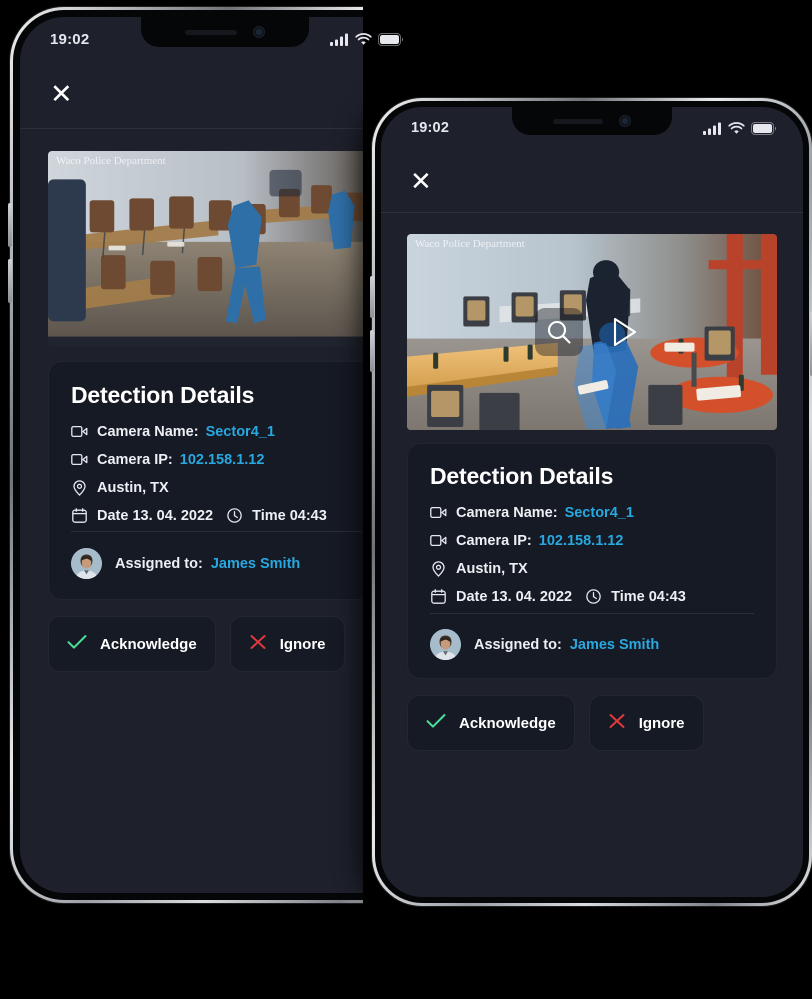  What do you see at coordinates (225, 244) in the screenshot?
I see `surveillance-frame` at bounding box center [225, 244].